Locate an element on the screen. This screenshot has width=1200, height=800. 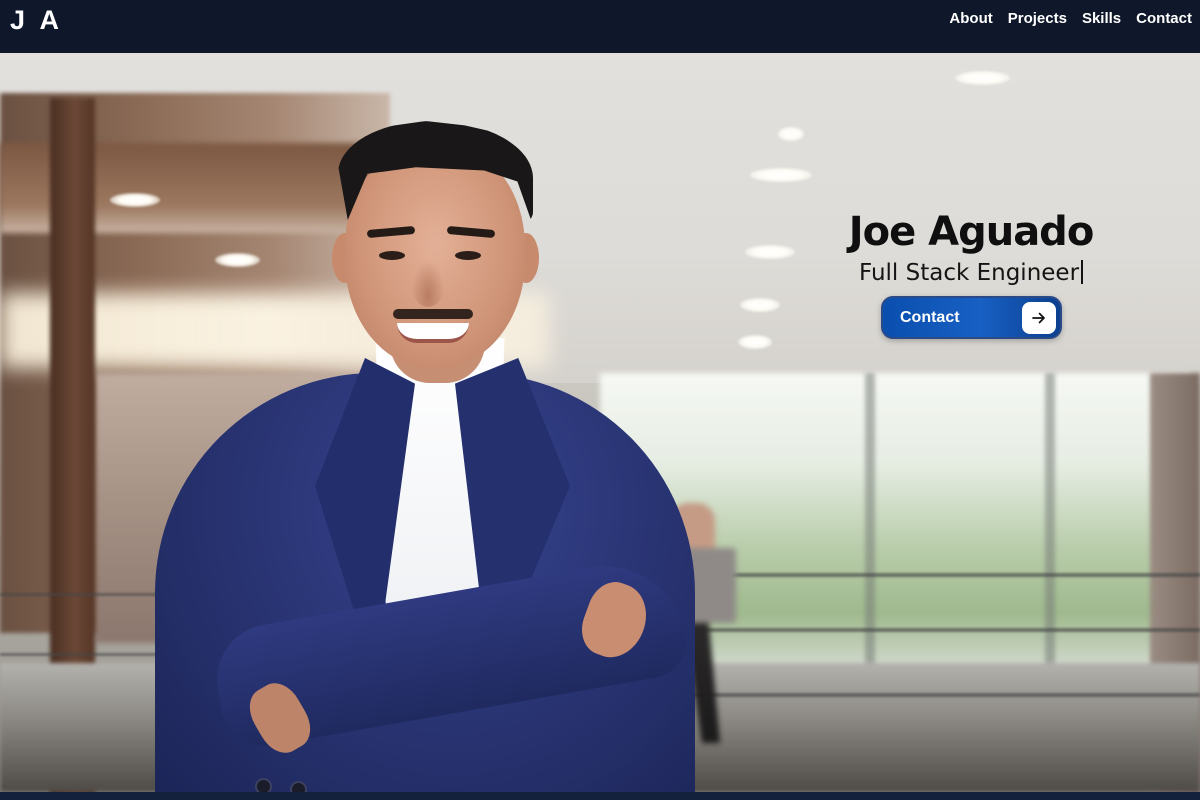
hero-role-line: Full Stack Engineer is located at coordinates (971, 274).